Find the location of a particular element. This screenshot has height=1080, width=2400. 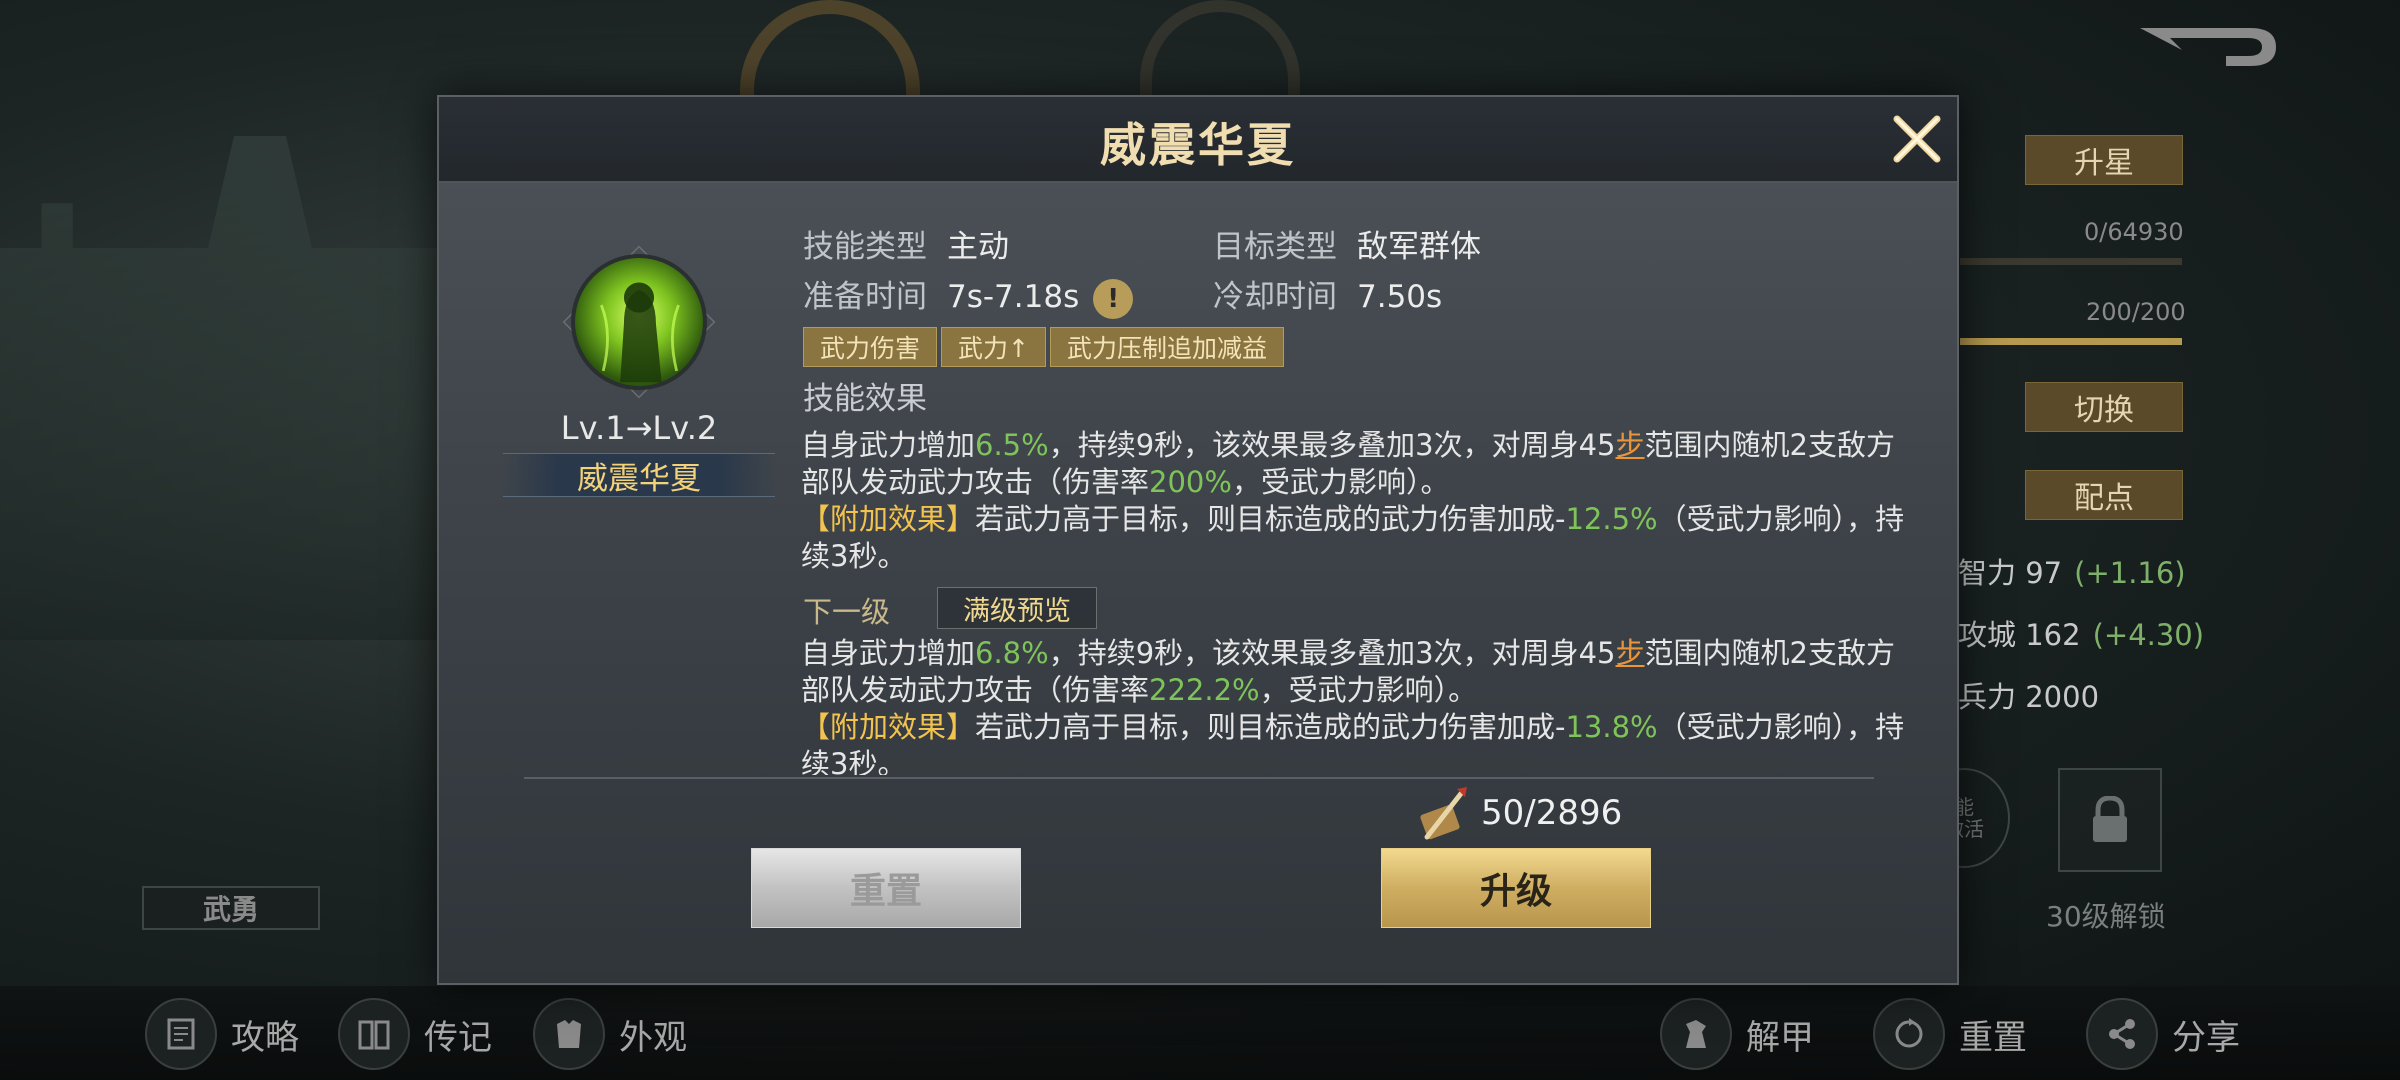

stat-label: 攻城 162 is located at coordinates (2019, 635).